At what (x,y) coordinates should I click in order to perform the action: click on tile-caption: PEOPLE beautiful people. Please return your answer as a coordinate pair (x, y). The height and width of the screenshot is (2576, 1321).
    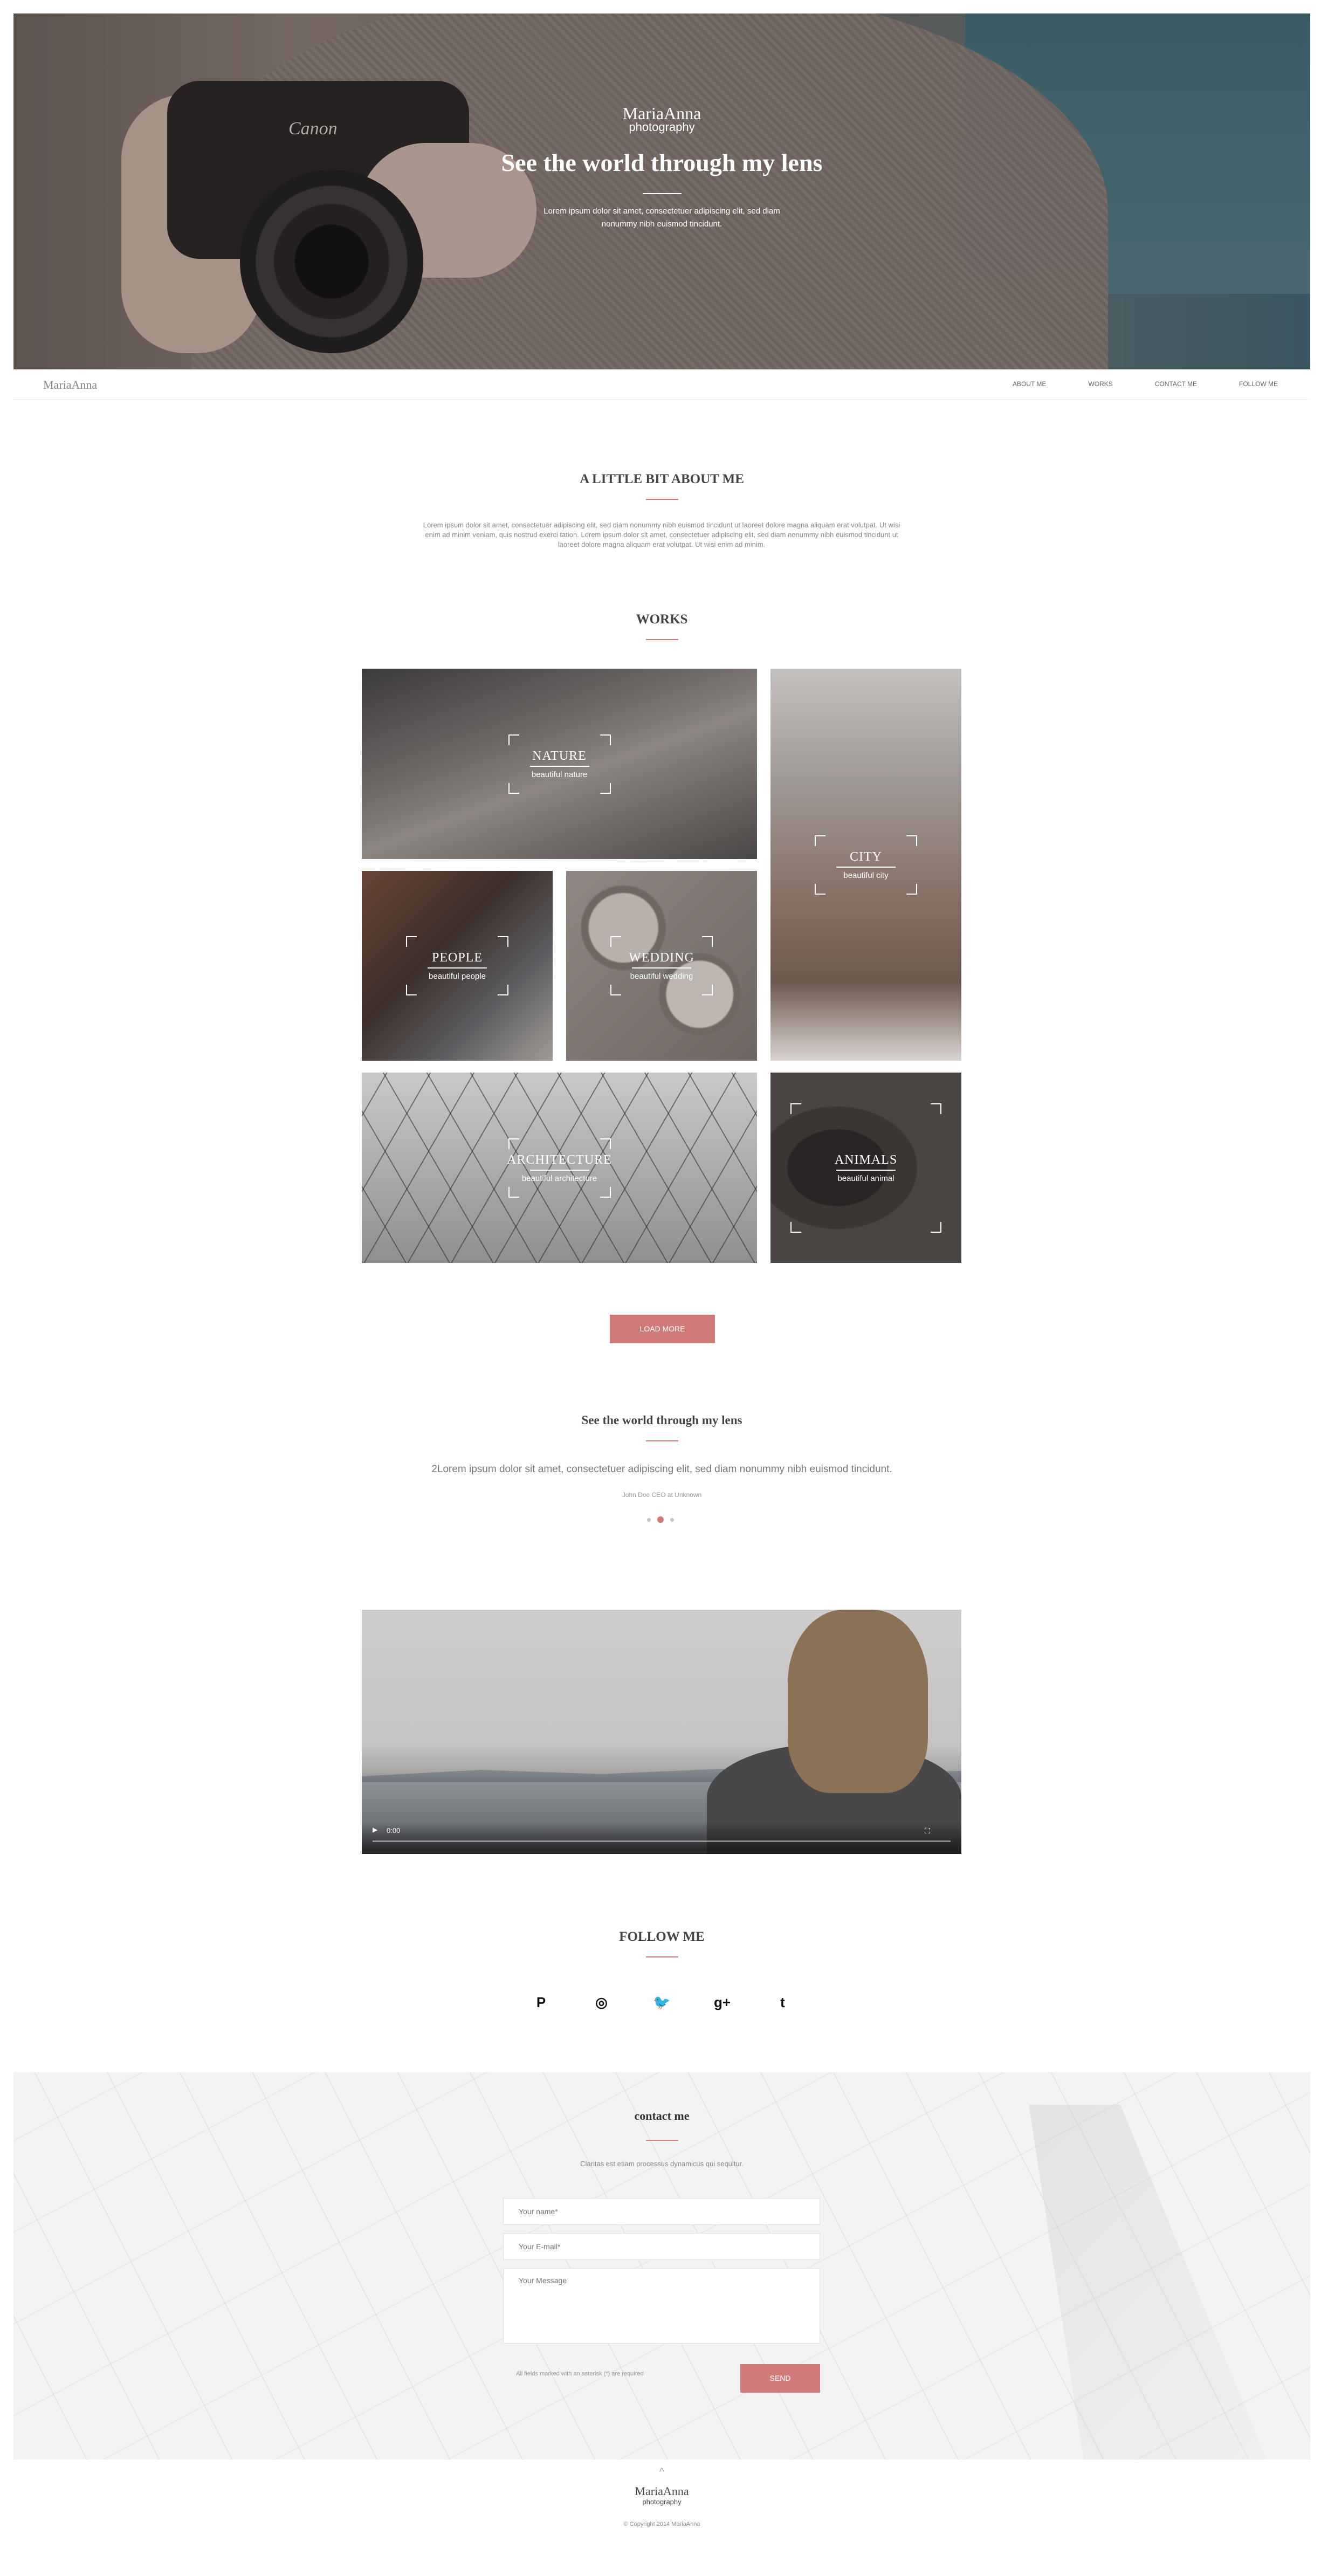
    Looking at the image, I should click on (458, 966).